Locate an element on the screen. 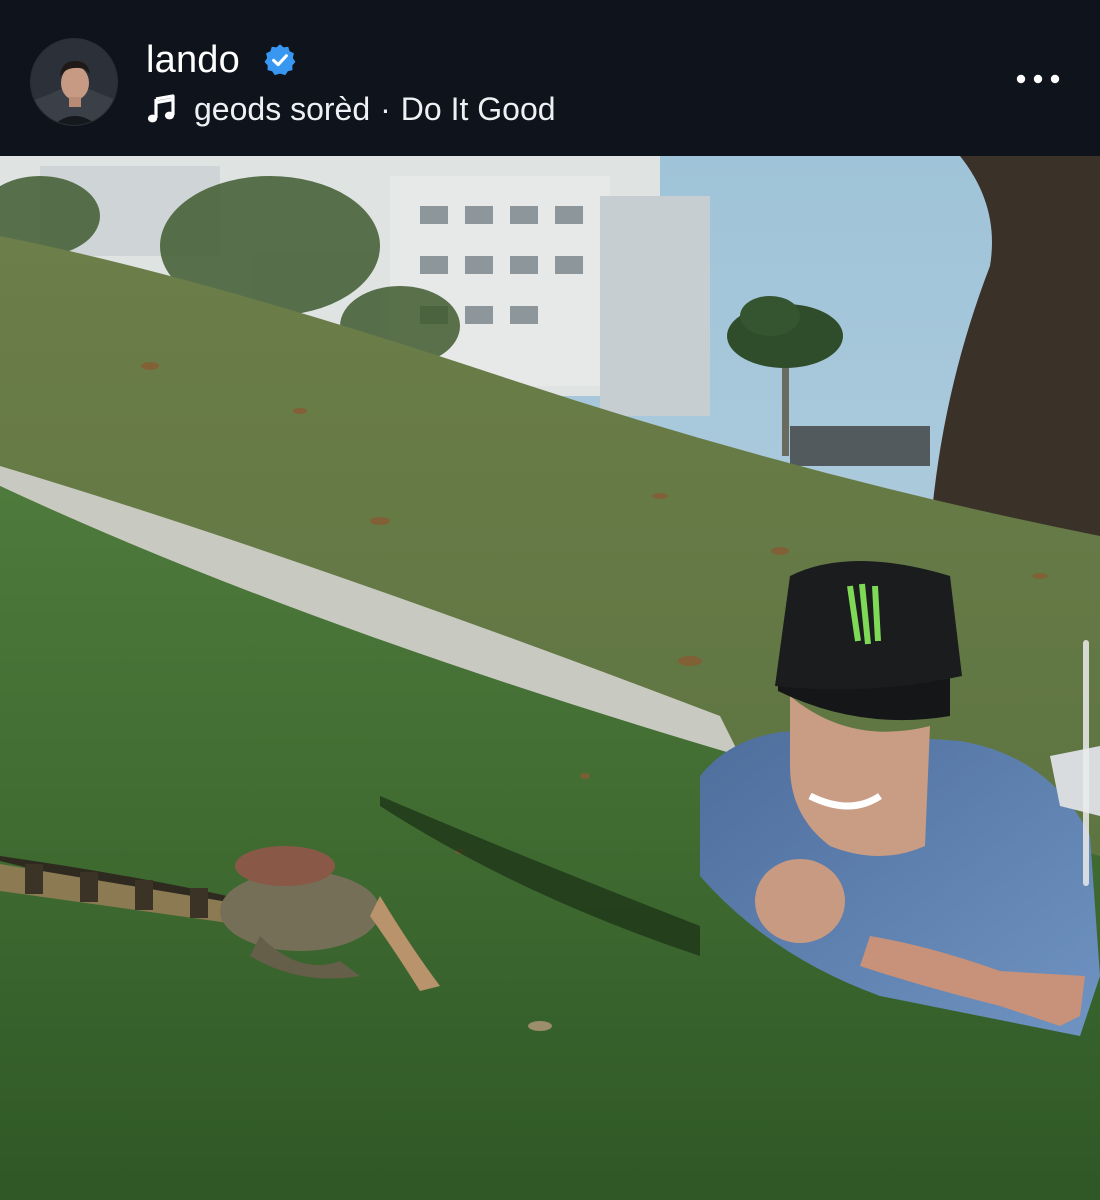 The image size is (1100, 1200). post-header: lando geods sorèd · Do It Good is located at coordinates (550, 78).